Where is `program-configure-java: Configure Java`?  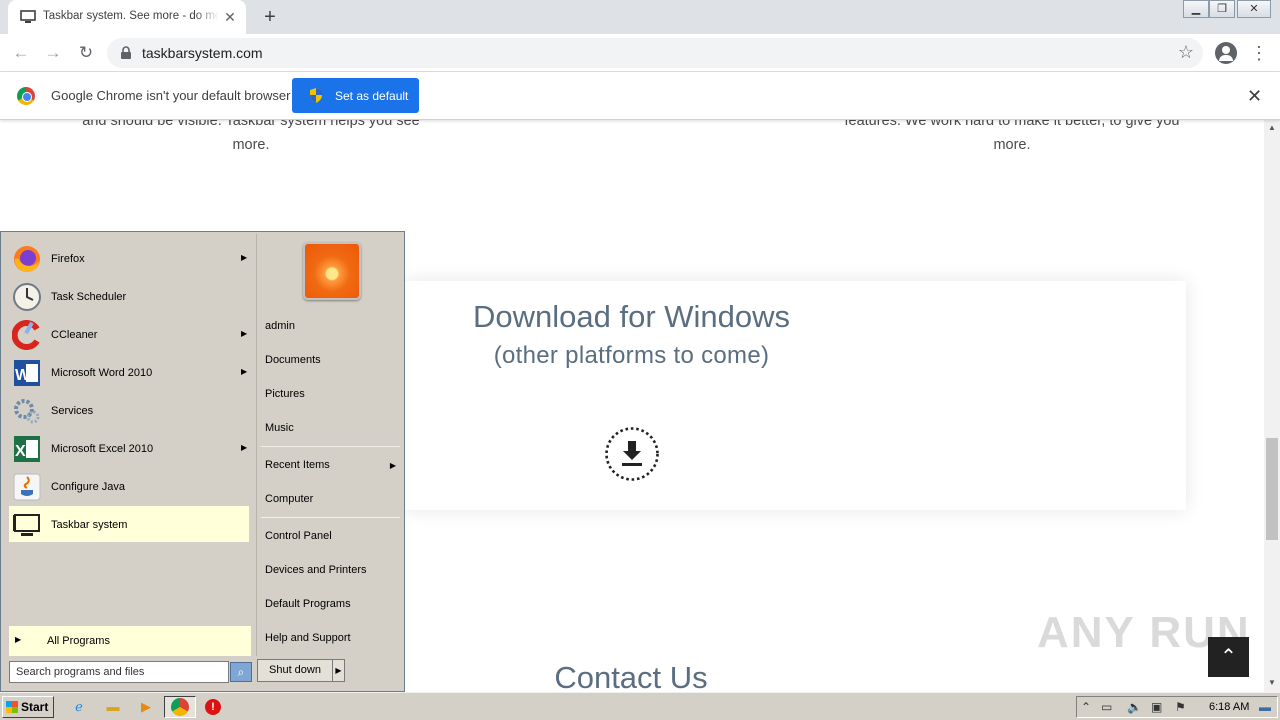 program-configure-java: Configure Java is located at coordinates (129, 486).